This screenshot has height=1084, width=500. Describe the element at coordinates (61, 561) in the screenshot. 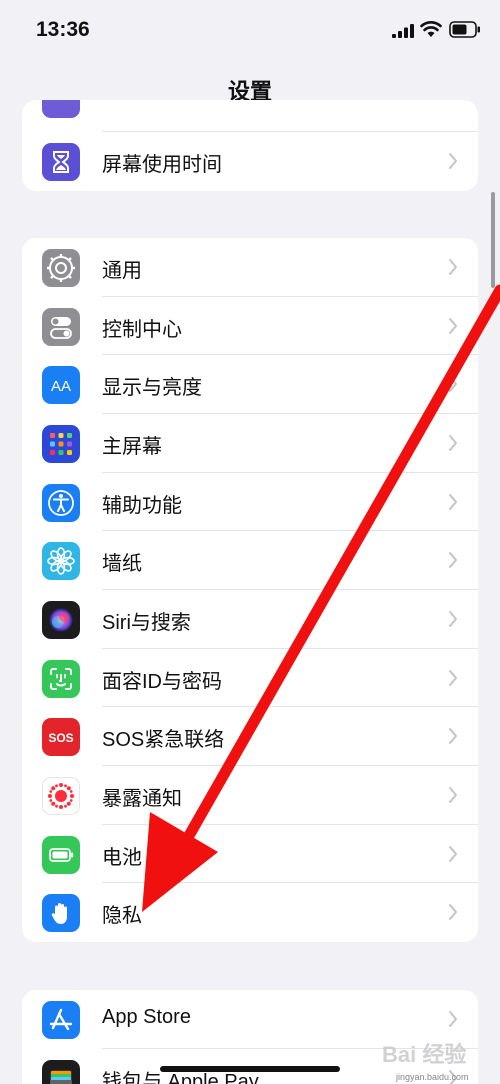

I see `flower-icon` at that location.